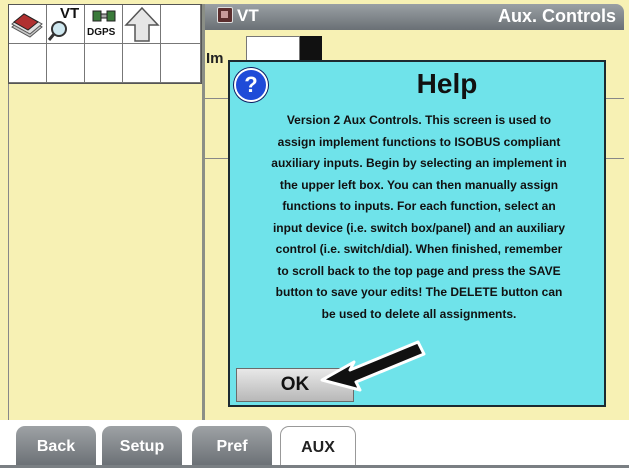 Image resolution: width=629 pixels, height=469 pixels. What do you see at coordinates (104, 24) in the screenshot?
I see `grid-cell: DGPS` at bounding box center [104, 24].